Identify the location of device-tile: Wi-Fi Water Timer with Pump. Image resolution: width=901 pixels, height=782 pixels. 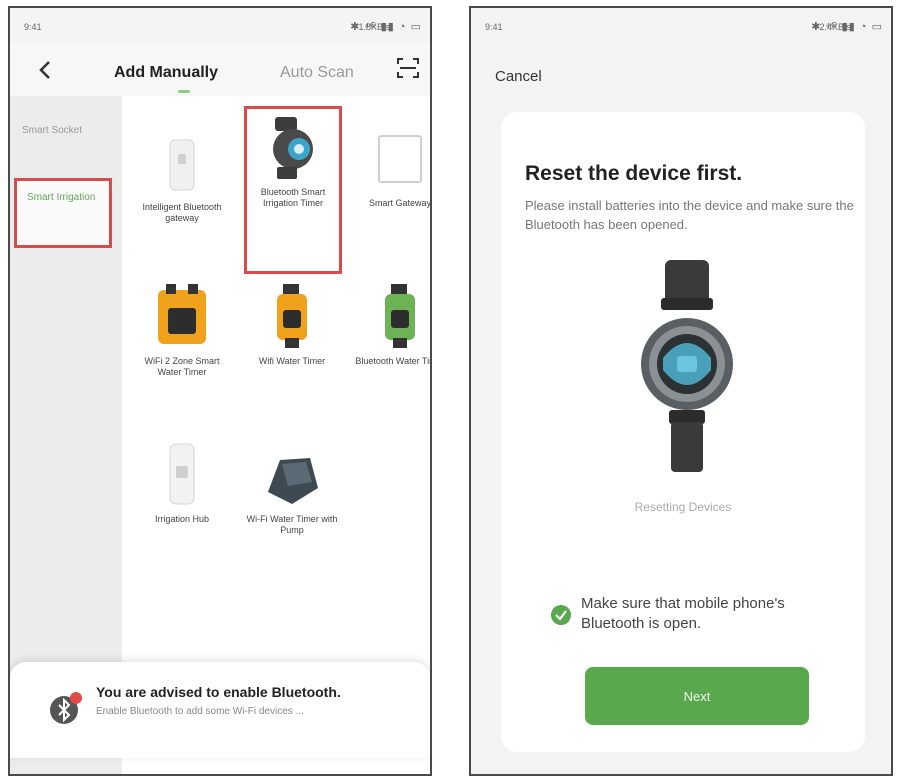
(292, 492).